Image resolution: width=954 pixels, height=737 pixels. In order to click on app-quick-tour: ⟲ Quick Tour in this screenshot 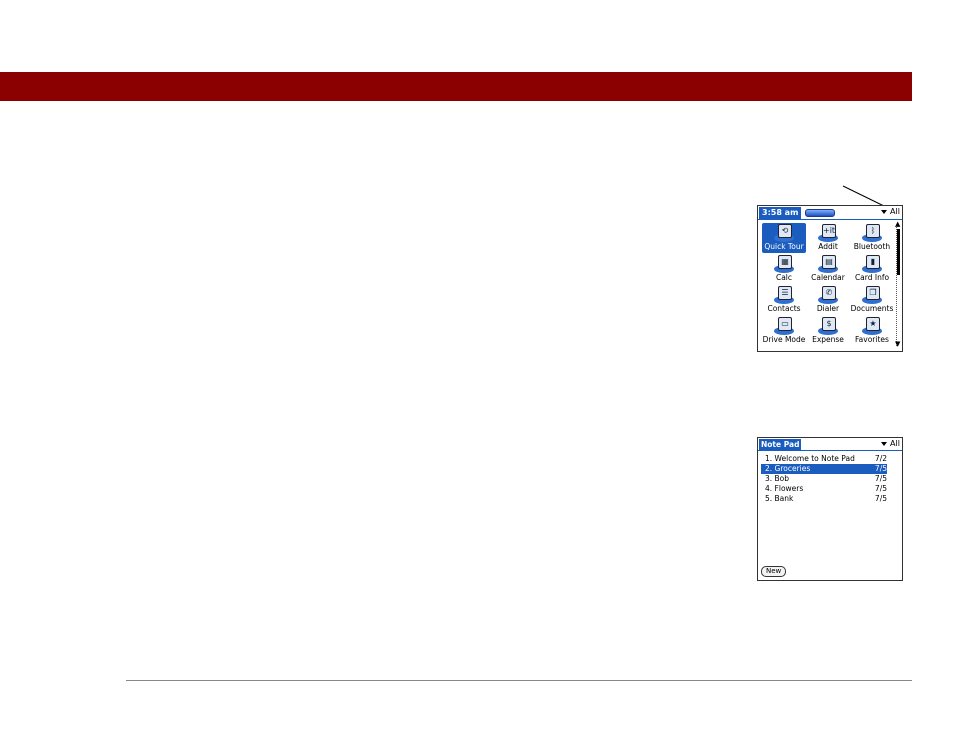, I will do `click(784, 238)`.